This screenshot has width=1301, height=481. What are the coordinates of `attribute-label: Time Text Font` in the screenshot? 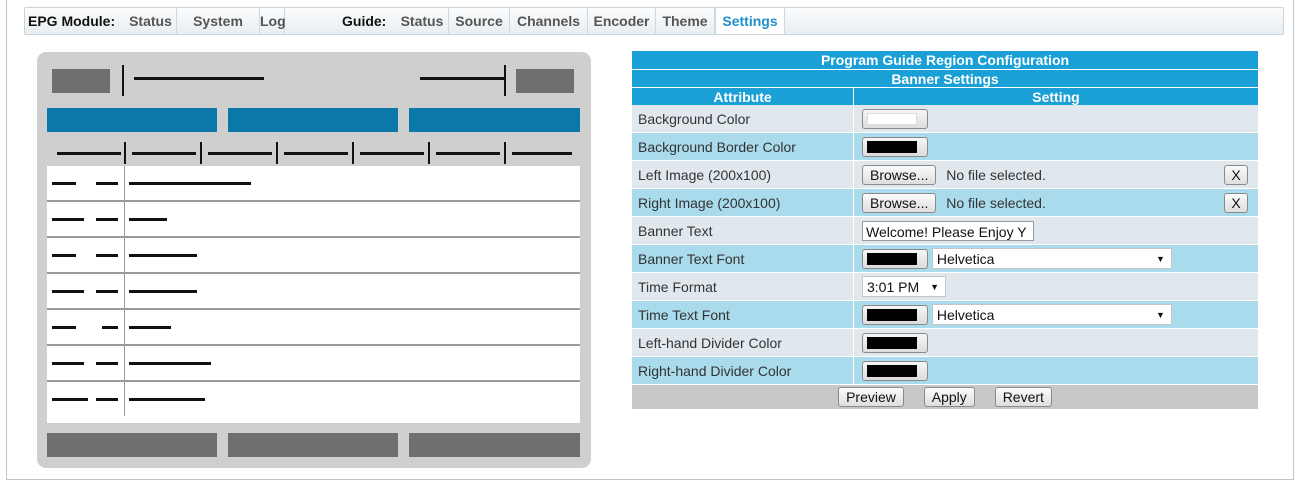 It's located at (743, 314).